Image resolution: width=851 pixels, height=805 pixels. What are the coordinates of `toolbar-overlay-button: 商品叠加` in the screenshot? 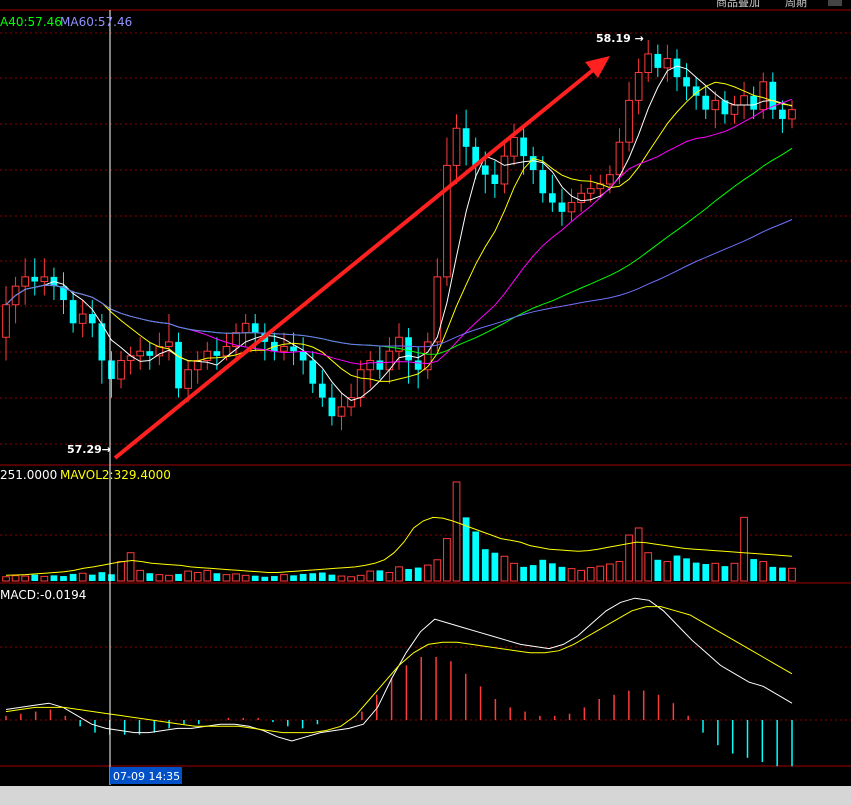 It's located at (738, 4).